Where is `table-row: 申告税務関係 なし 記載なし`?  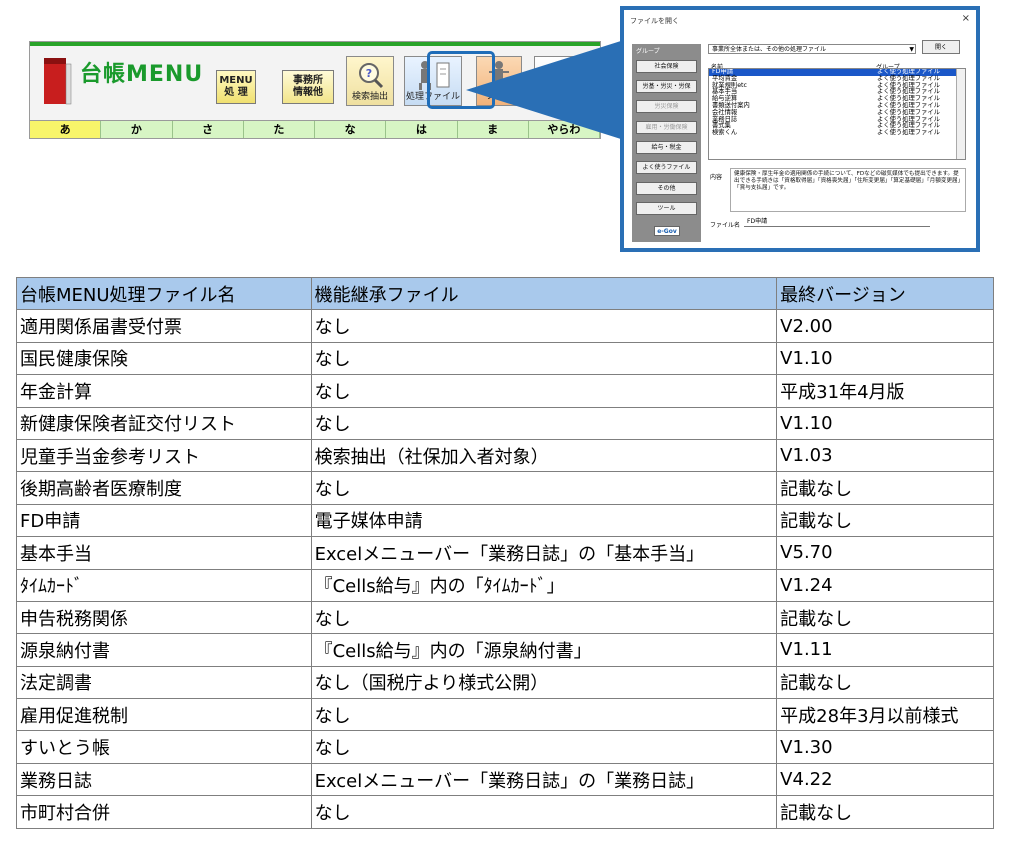 table-row: 申告税務関係 なし 記載なし is located at coordinates (505, 617).